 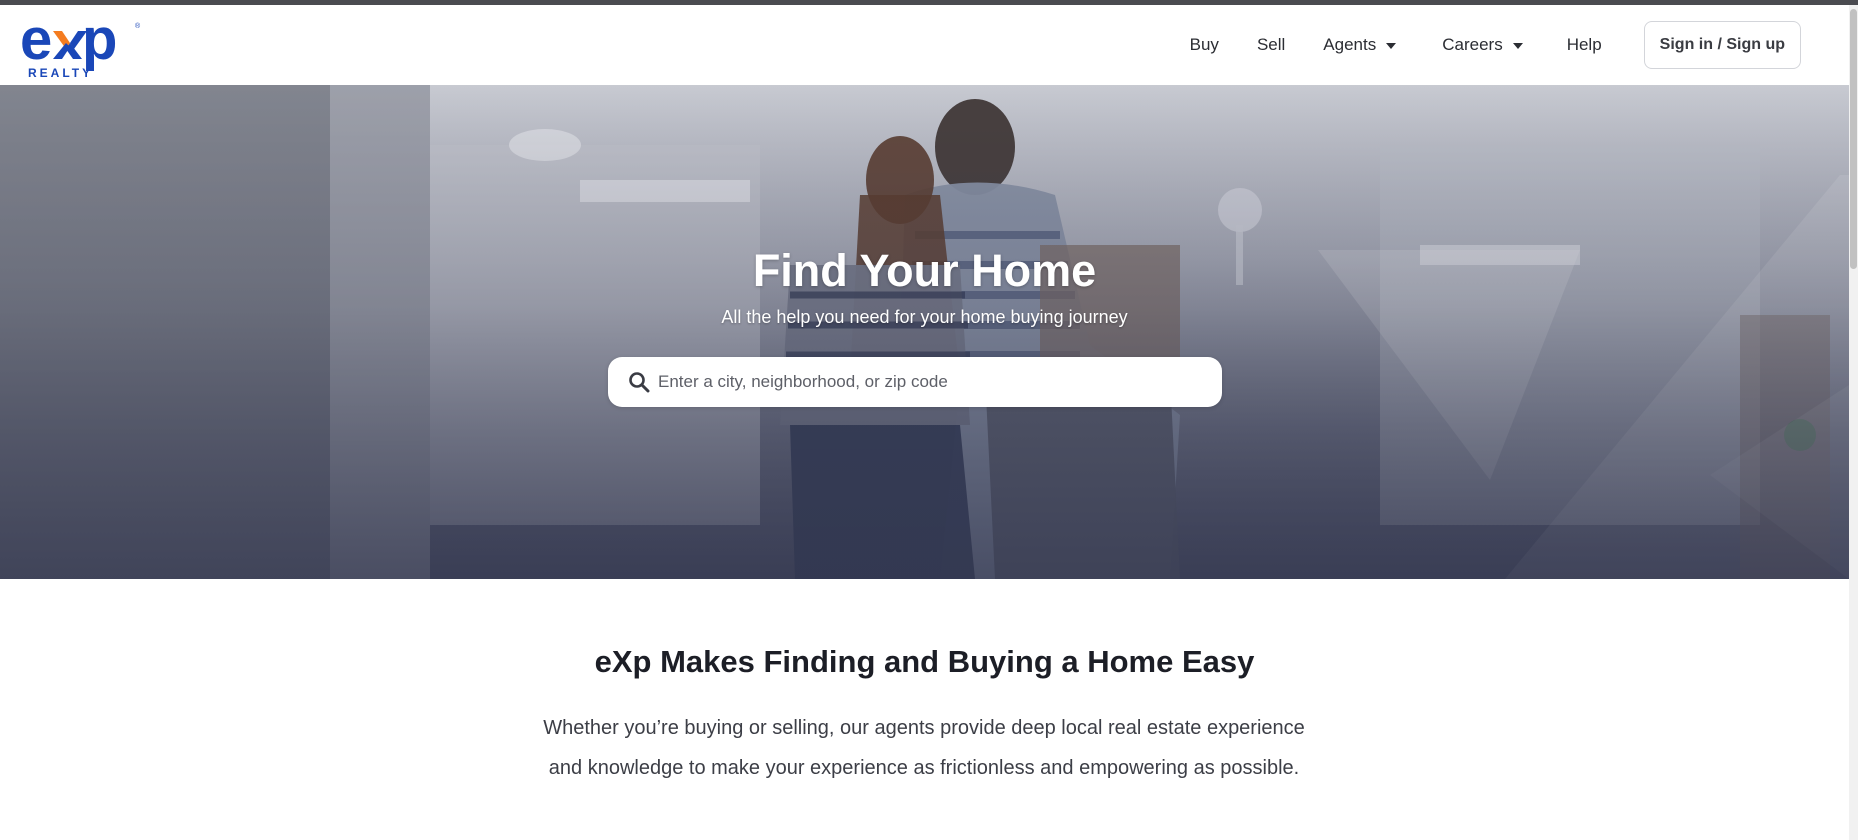 I want to click on nav-careers-label: Careers, so click(x=1472, y=44).